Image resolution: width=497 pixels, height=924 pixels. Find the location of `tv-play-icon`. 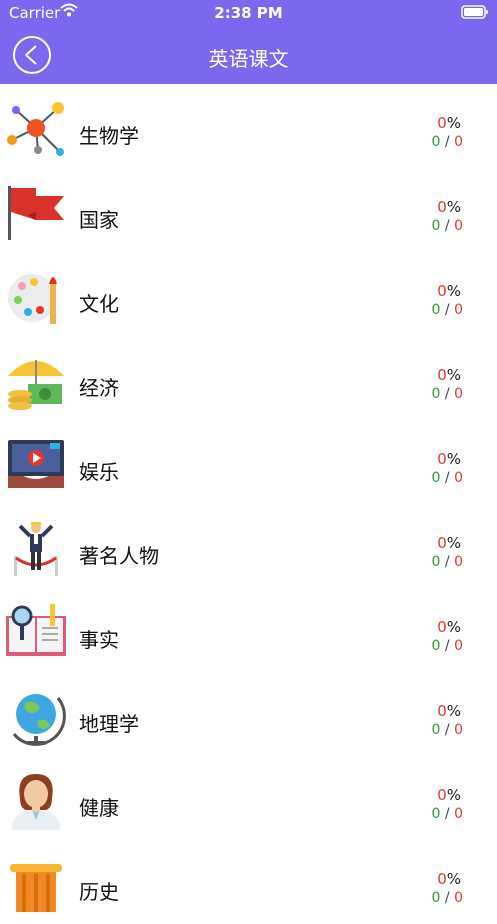

tv-play-icon is located at coordinates (36, 464).